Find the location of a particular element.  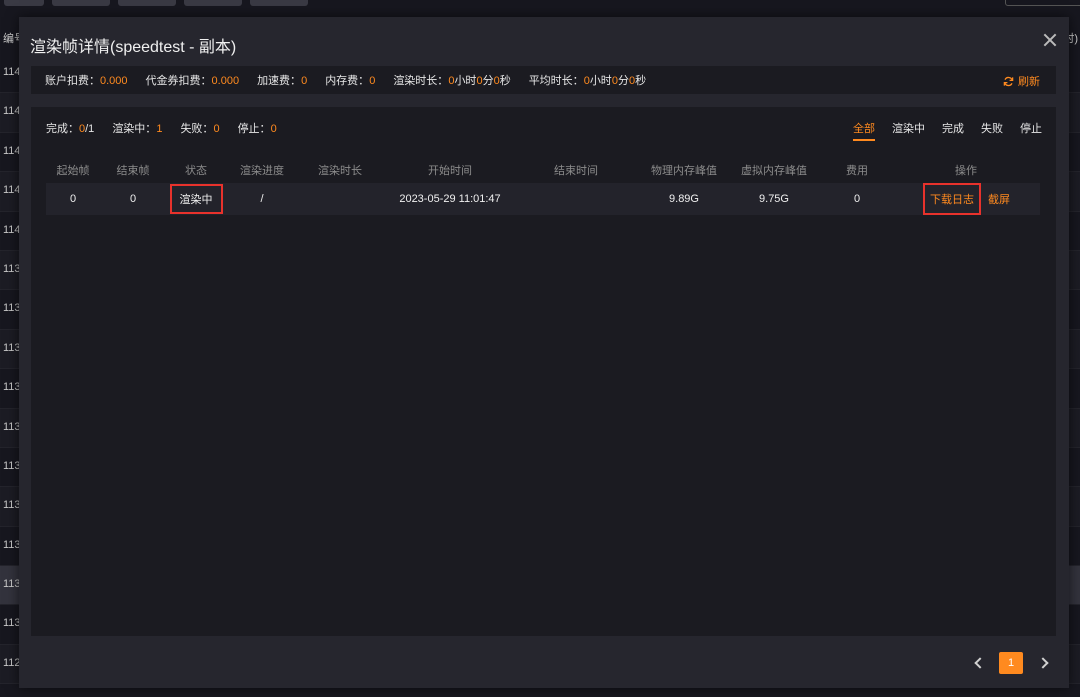

row-id: 112 is located at coordinates (12, 662).